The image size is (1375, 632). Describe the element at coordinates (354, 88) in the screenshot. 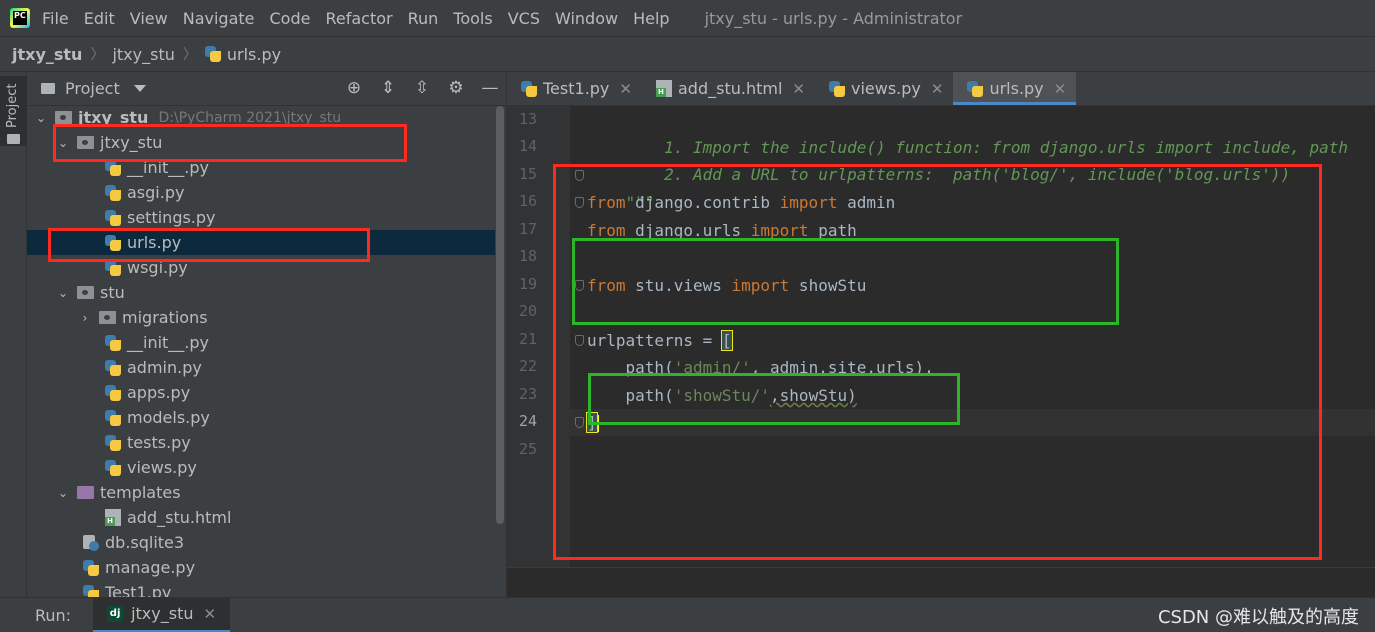

I see `locate-file-icon: ⊕` at that location.